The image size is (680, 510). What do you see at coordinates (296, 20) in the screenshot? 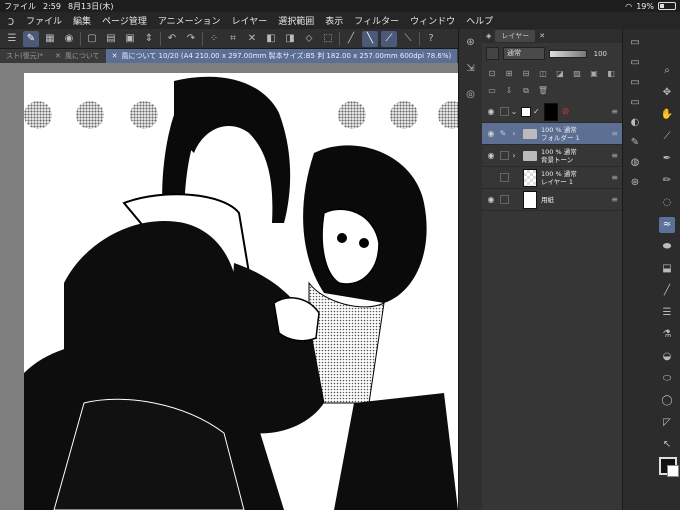
I see `menu-selection: 選択範囲` at bounding box center [296, 20].